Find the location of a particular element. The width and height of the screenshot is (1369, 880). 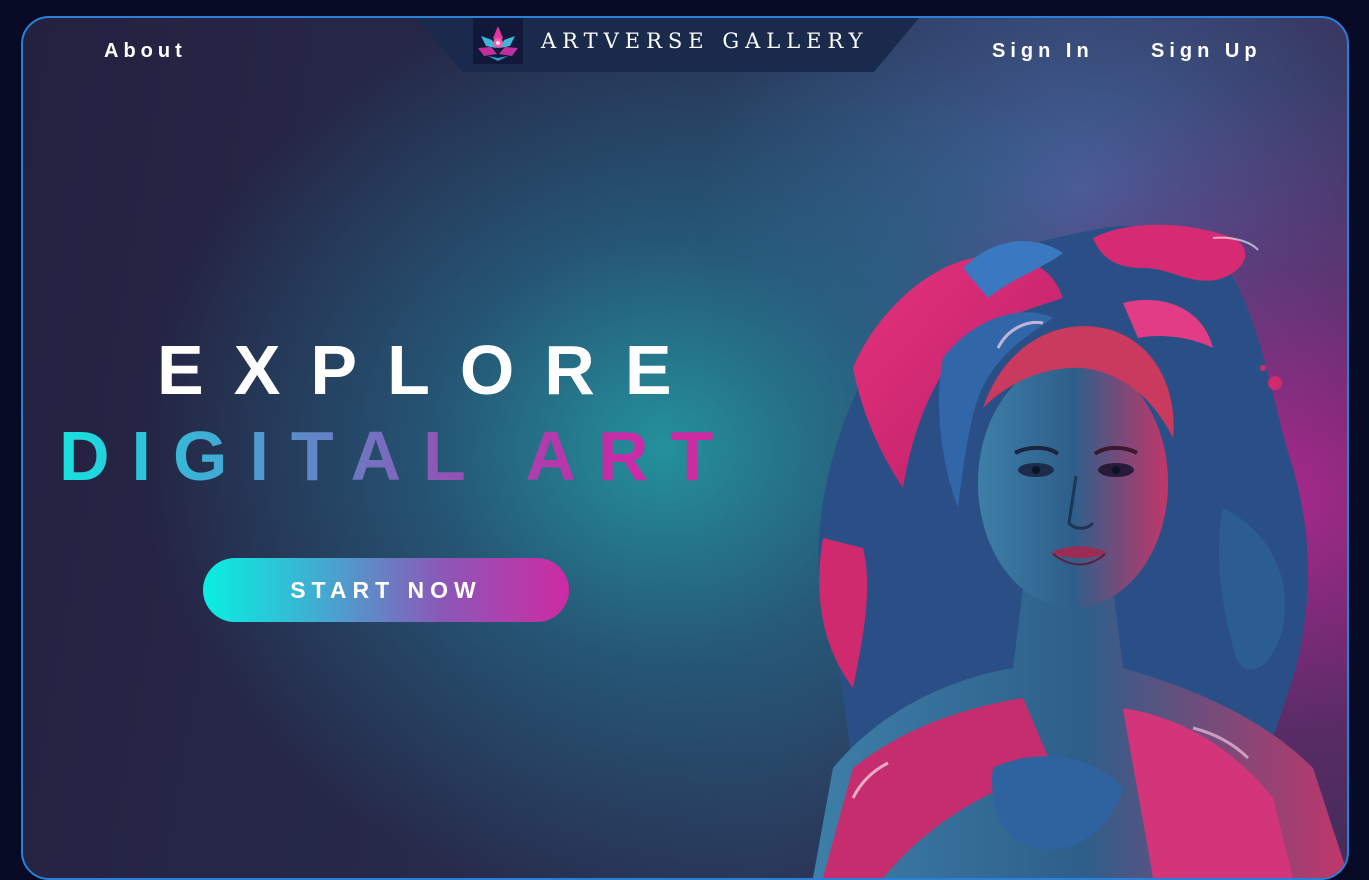

nav-about-link: About is located at coordinates (145, 51).